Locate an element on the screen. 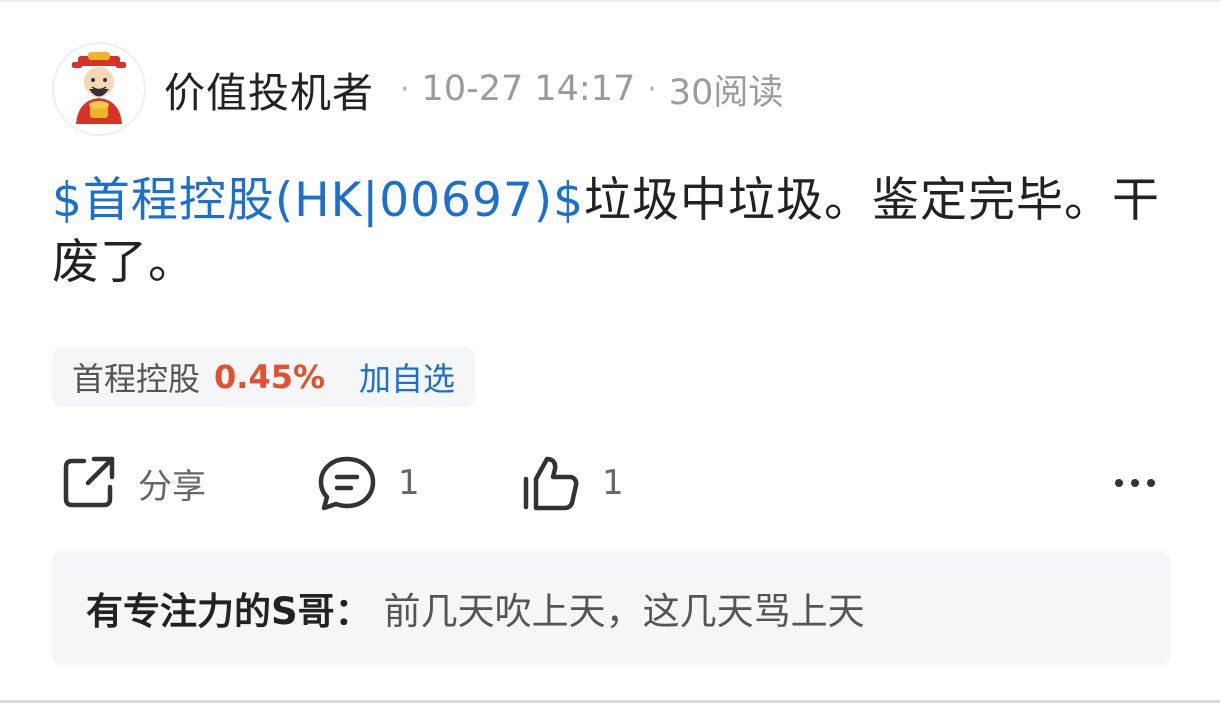 This screenshot has width=1220, height=723. stock-chip-name: 首程控股 is located at coordinates (136, 379).